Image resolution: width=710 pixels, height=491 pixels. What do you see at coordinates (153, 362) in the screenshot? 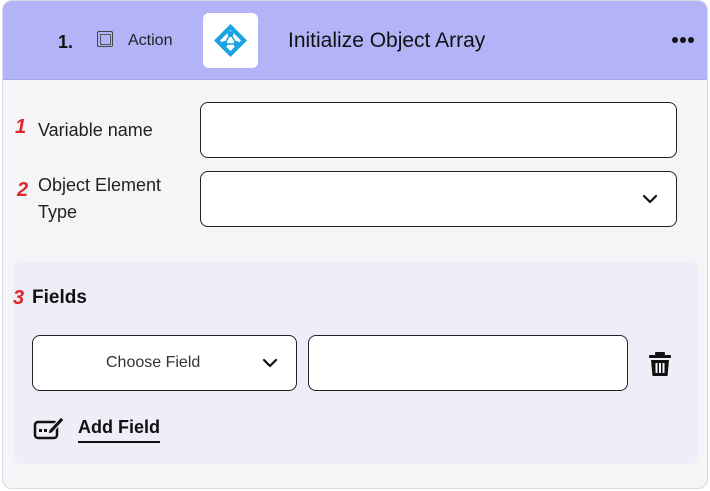
I see `choose-field-label: Choose Field` at bounding box center [153, 362].